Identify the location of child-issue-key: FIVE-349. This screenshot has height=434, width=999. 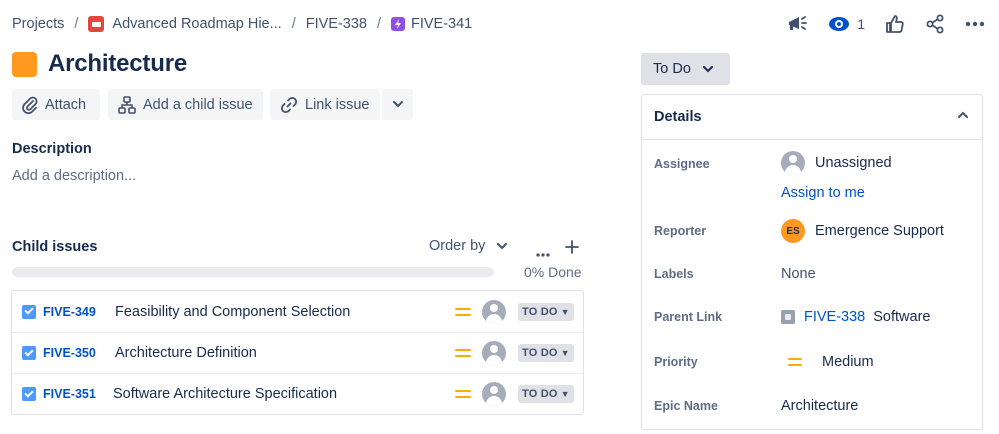
(69, 312).